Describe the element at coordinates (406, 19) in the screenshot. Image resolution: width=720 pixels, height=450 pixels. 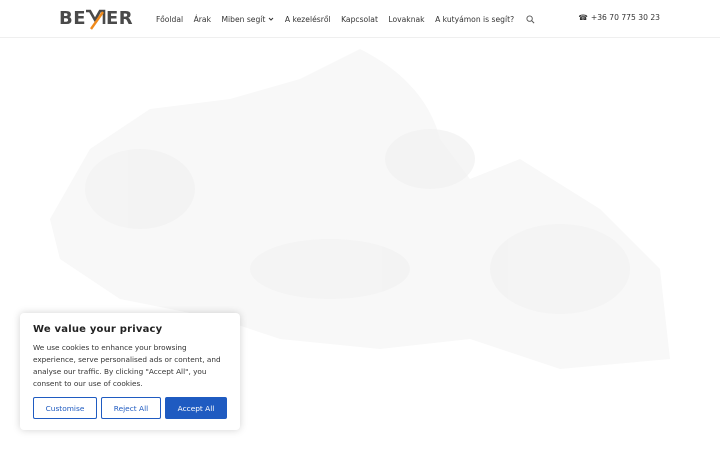
I see `nav-item-horses: Lovaknak` at that location.